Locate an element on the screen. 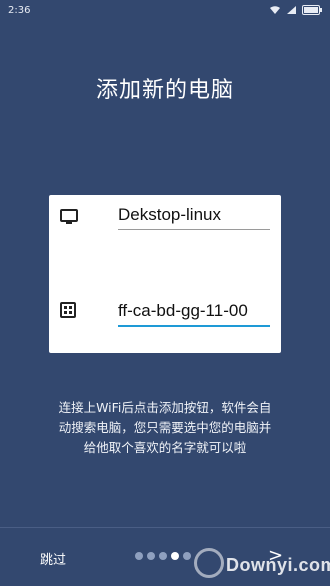  wifi-icon is located at coordinates (275, 10).